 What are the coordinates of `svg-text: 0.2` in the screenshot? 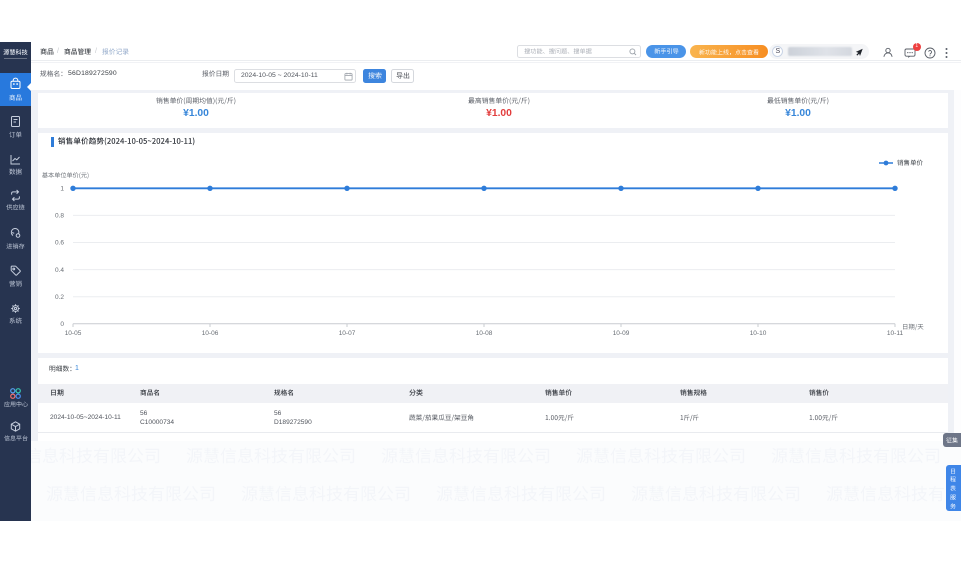 It's located at (59, 297).